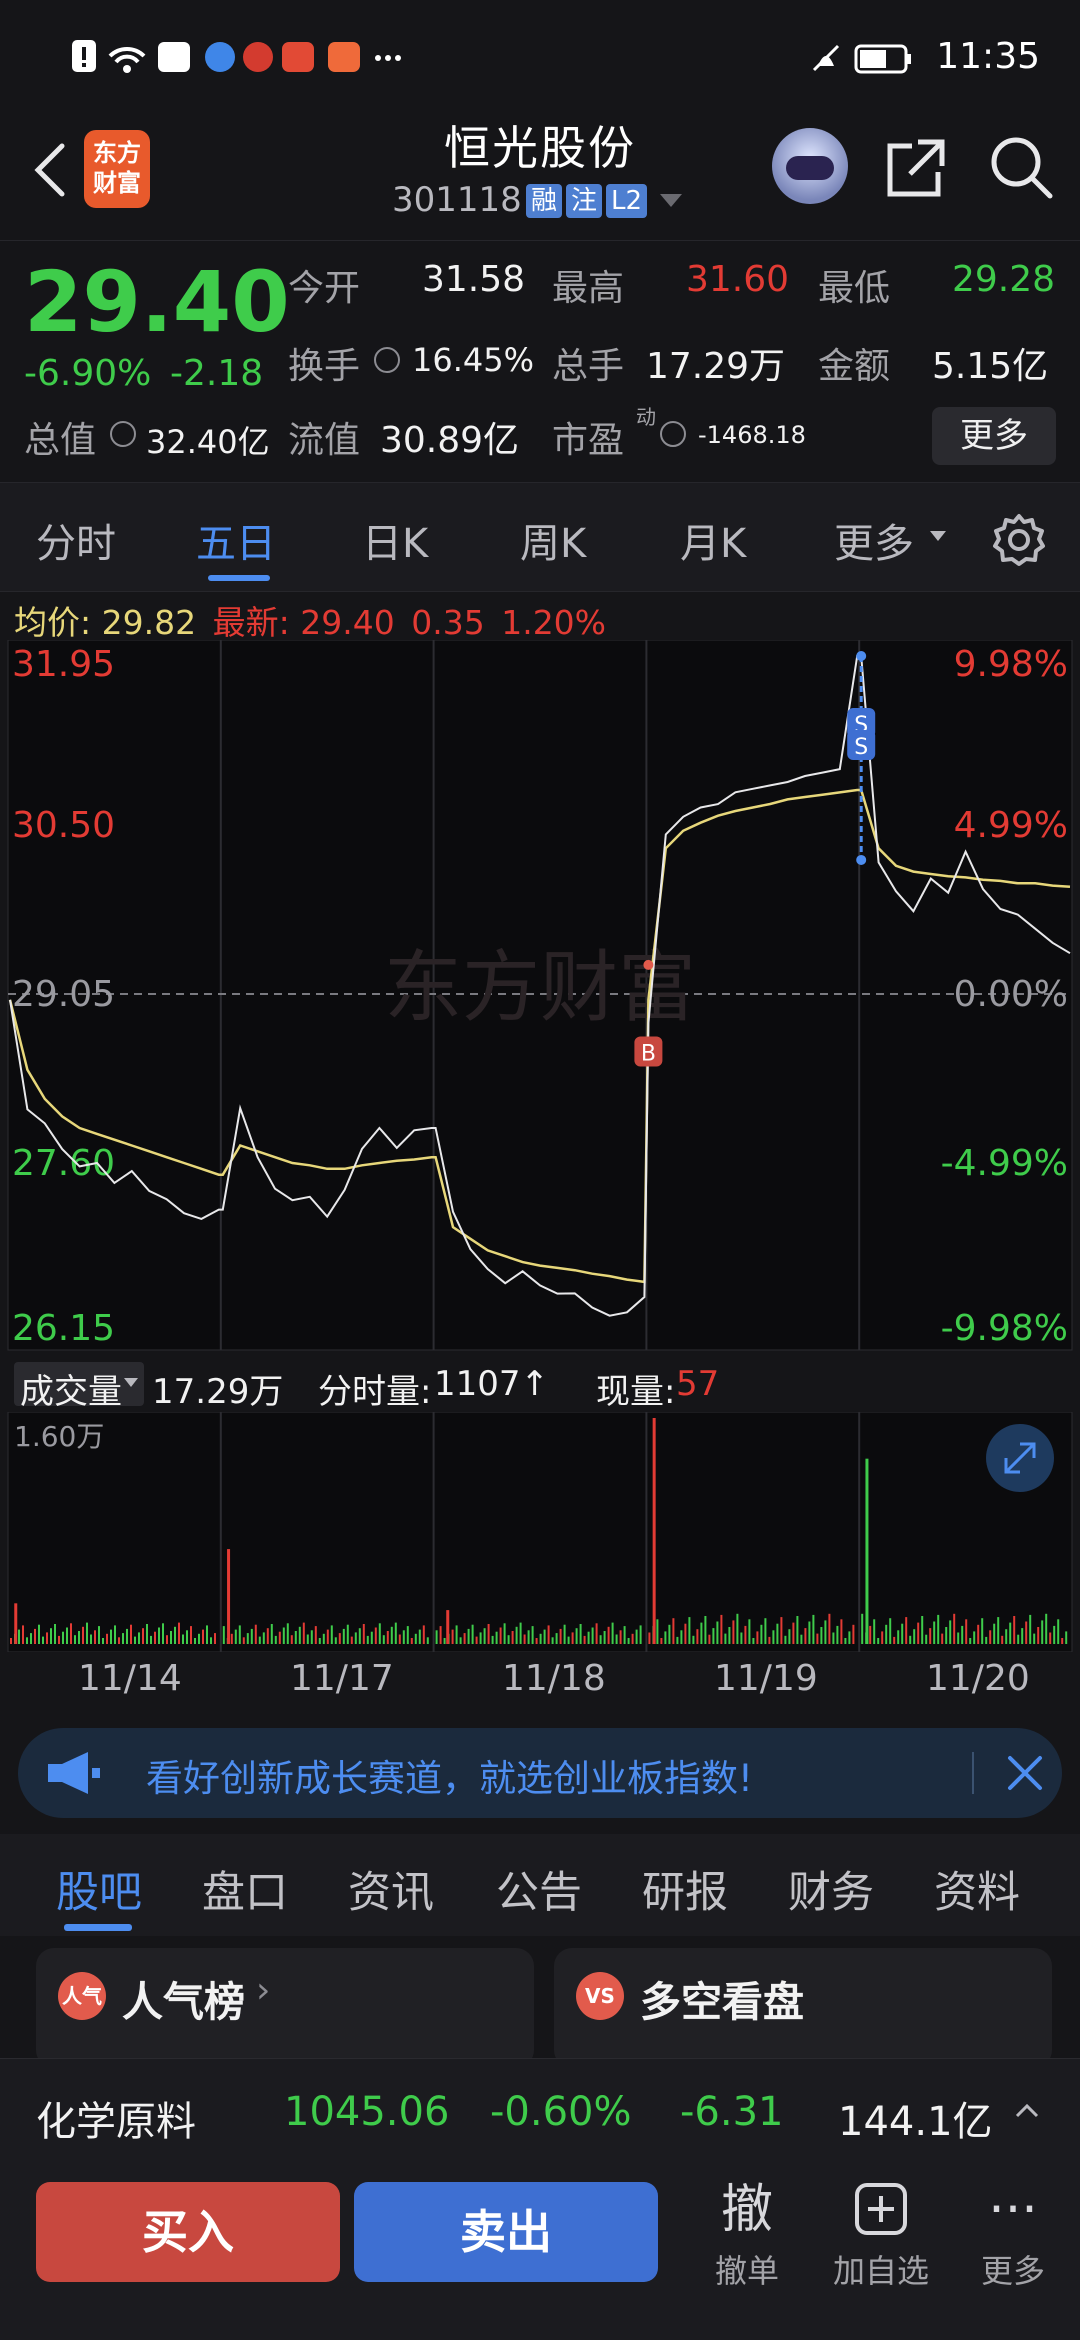  I want to click on search-icon, so click(1021, 167).